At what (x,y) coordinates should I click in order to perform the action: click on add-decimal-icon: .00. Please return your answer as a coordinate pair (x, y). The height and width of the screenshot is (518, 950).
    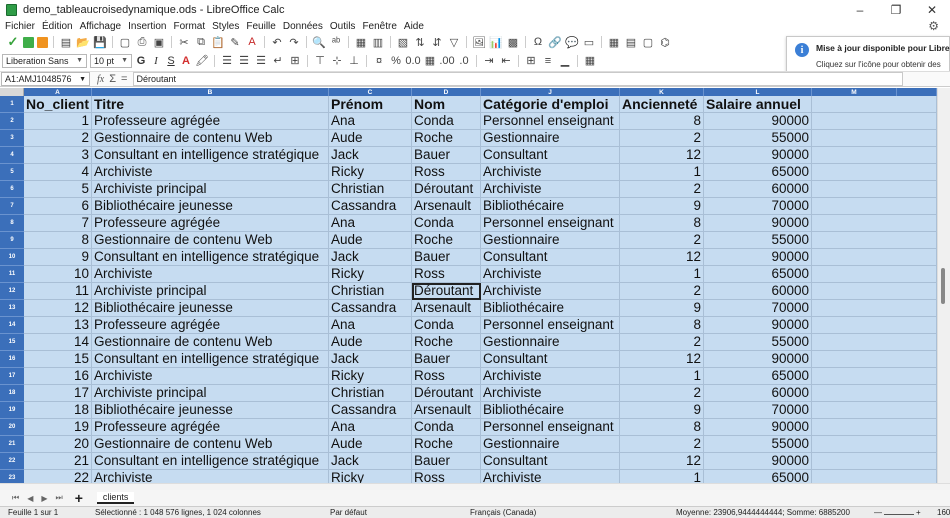
    Looking at the image, I should click on (446, 61).